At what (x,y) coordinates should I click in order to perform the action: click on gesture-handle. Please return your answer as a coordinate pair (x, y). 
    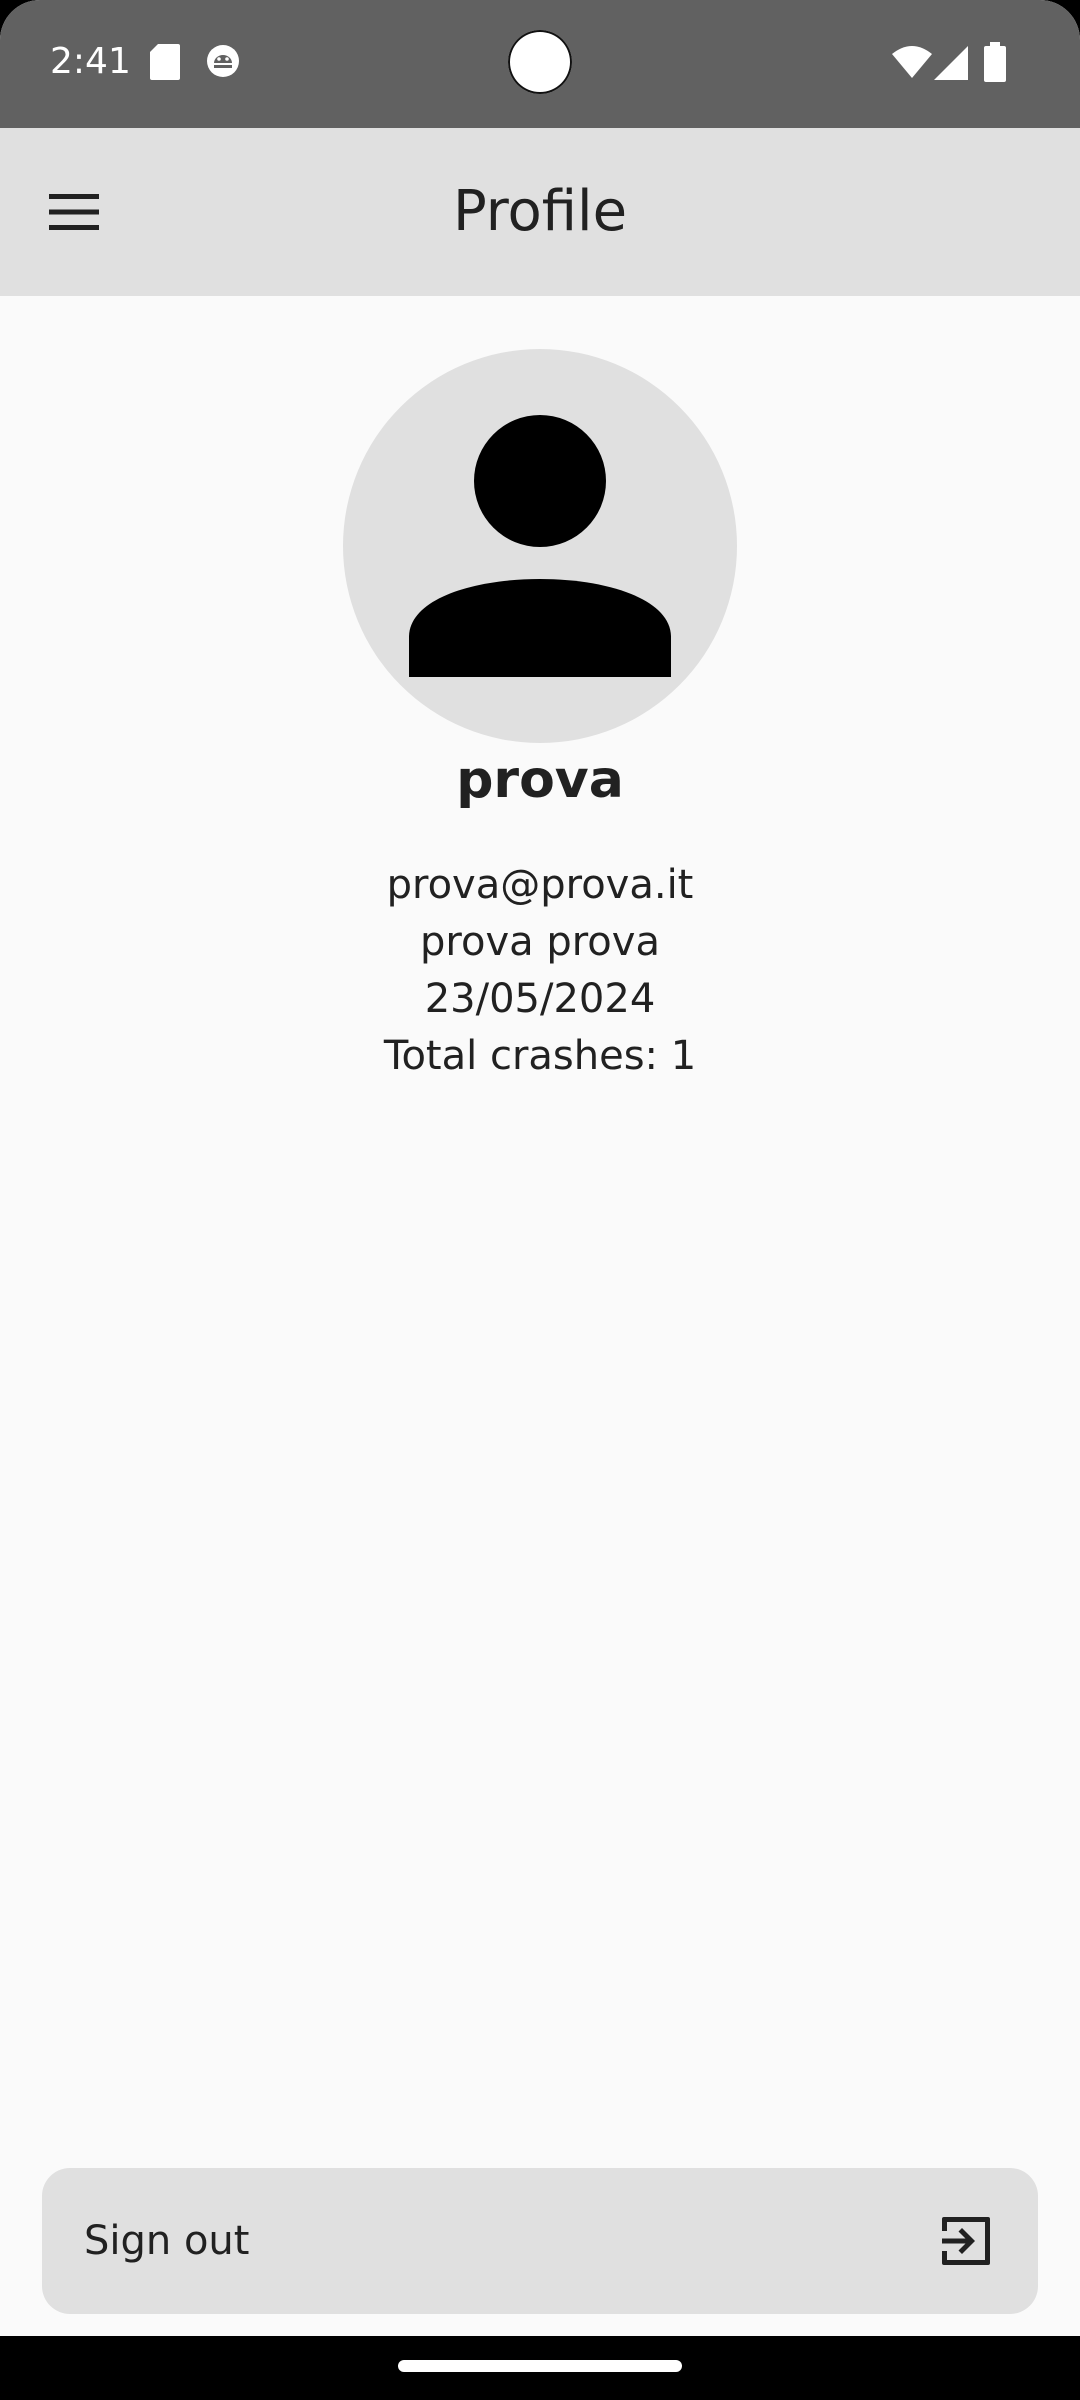
    Looking at the image, I should click on (540, 2366).